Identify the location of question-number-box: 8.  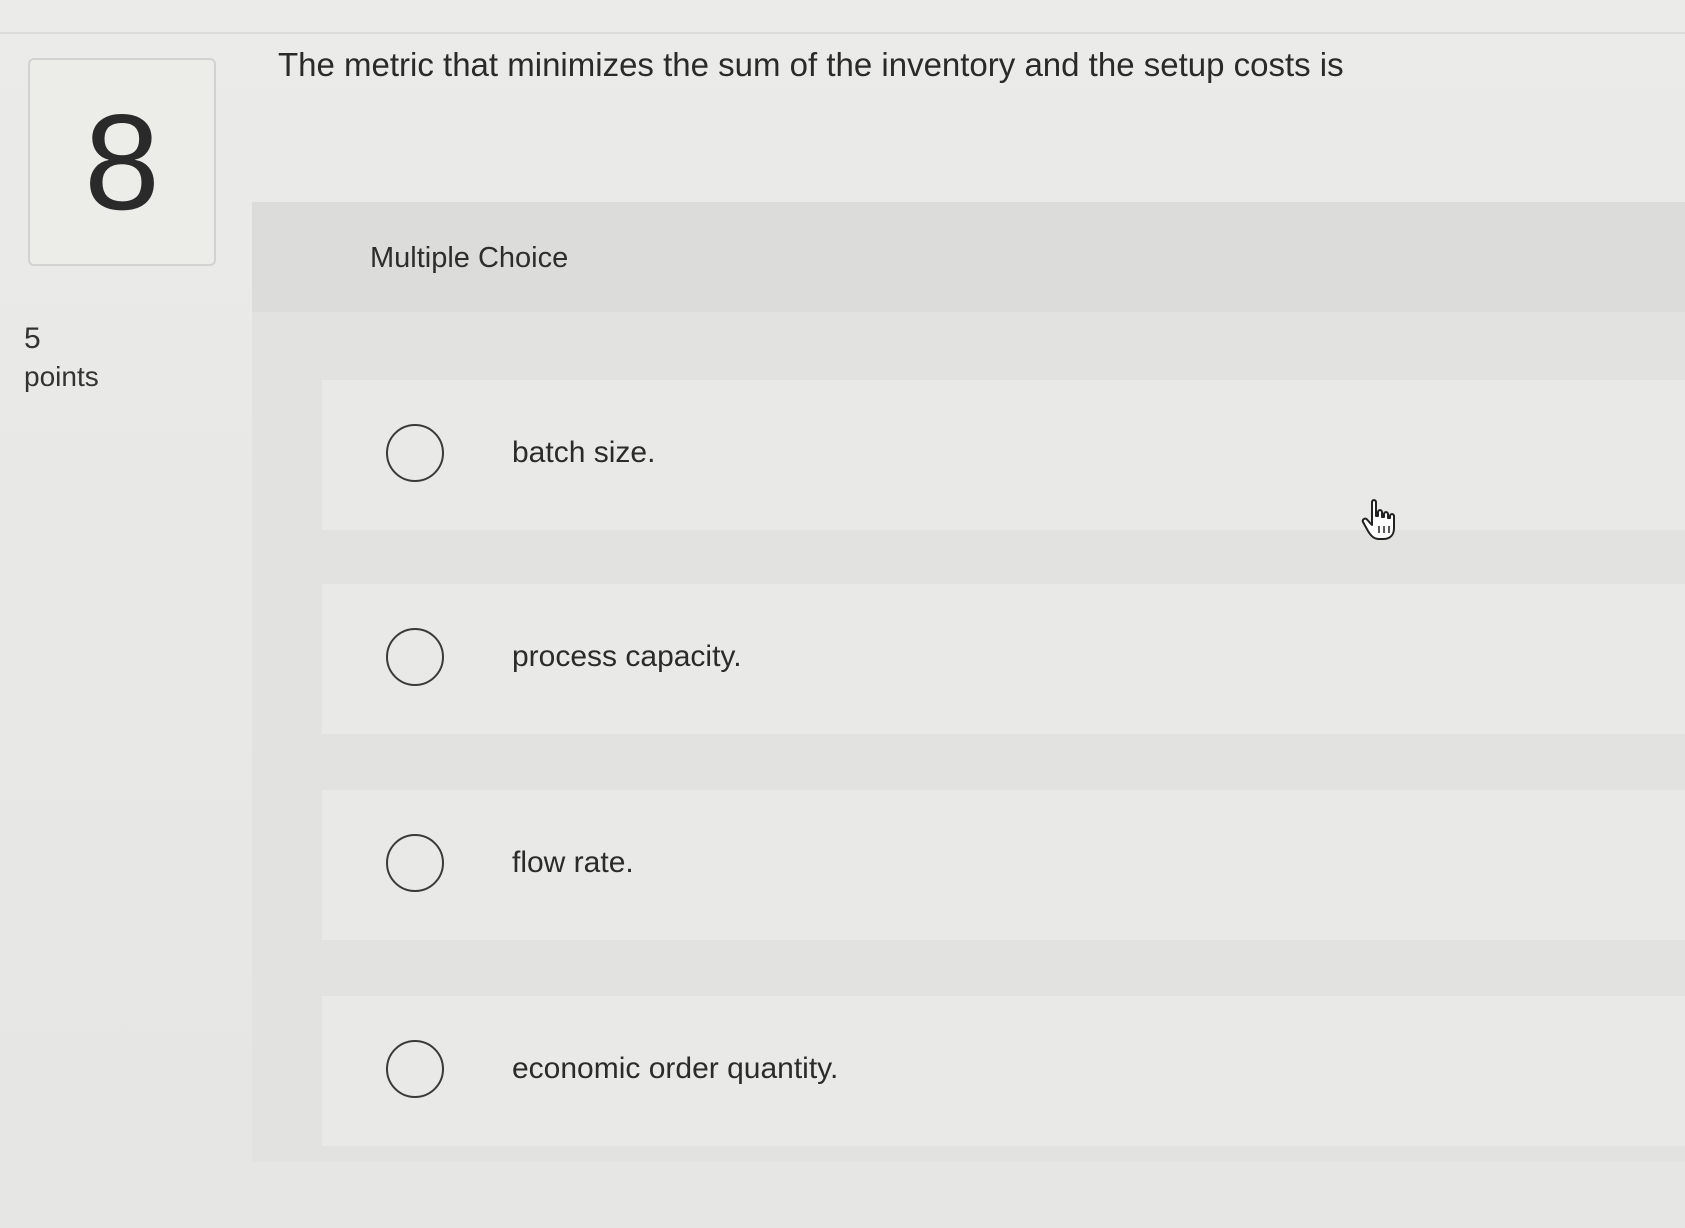
(122, 162).